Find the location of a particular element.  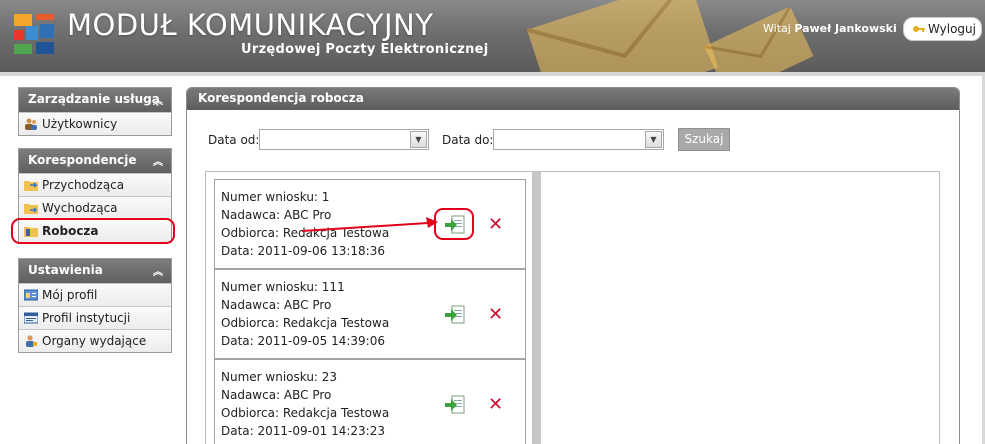

folder-in-icon is located at coordinates (31, 186).